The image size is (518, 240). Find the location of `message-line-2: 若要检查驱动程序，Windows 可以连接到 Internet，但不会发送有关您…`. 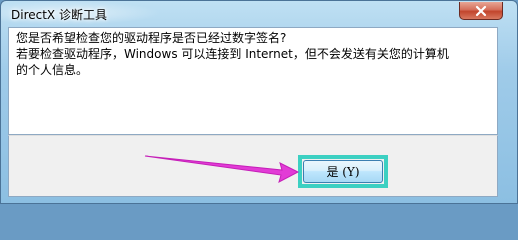

message-line-2: 若要检查驱动程序，Windows 可以连接到 Internet，但不会发送有关您… is located at coordinates (232, 54).